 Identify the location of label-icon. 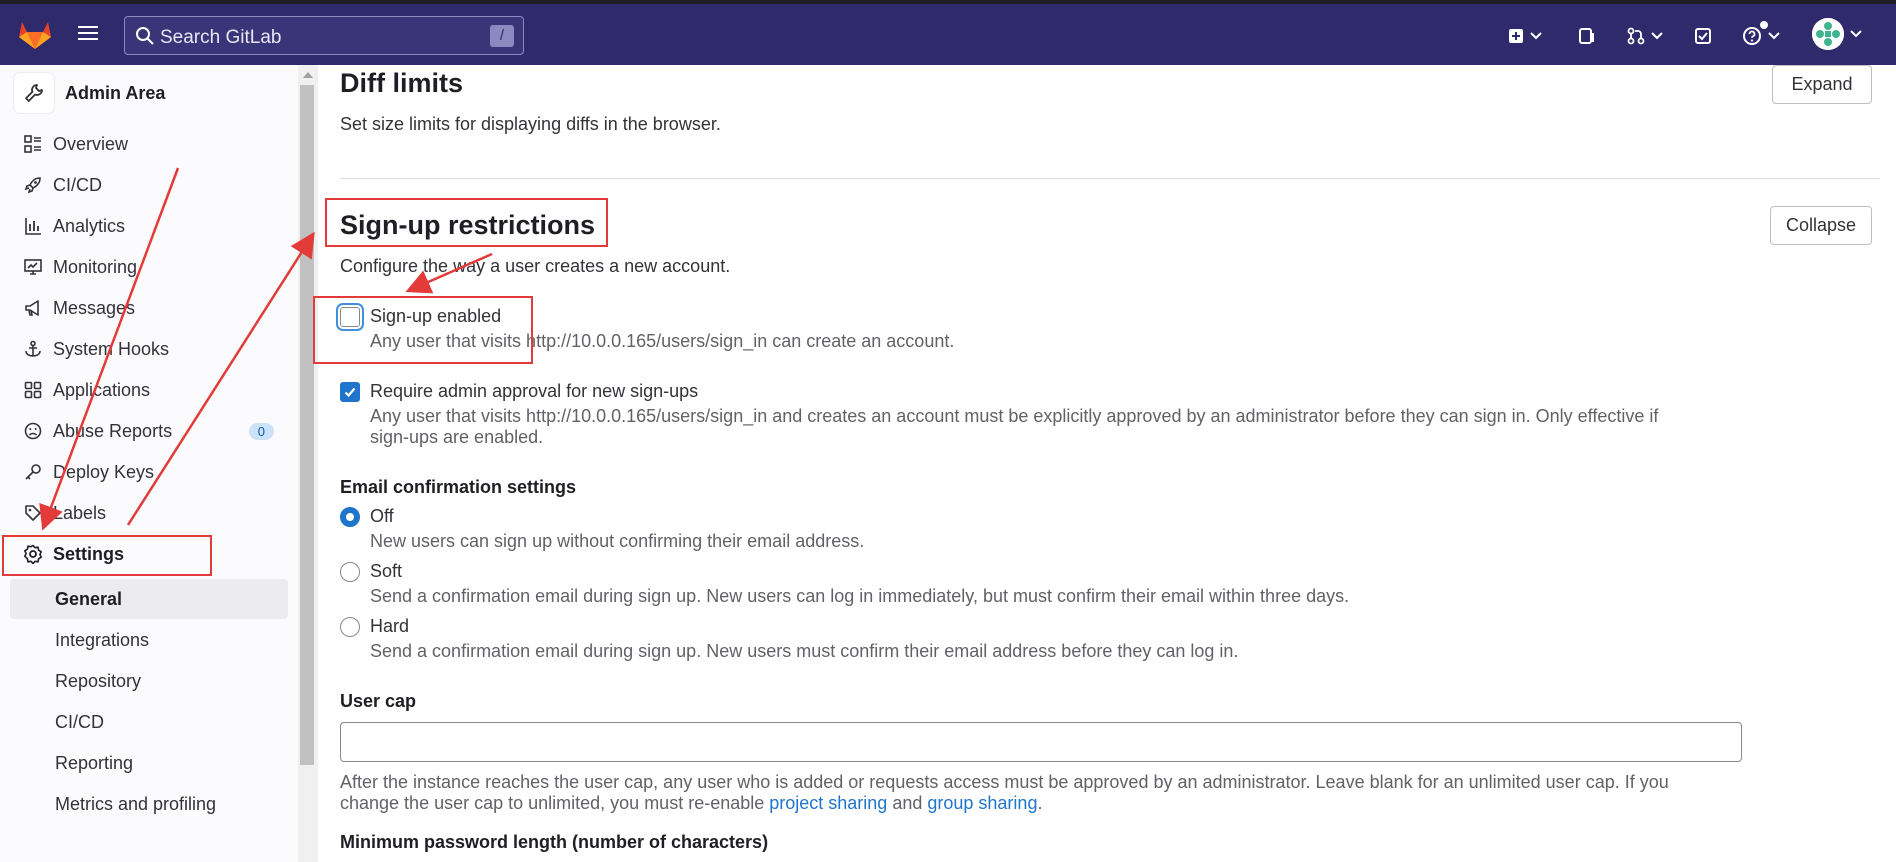
(33, 513).